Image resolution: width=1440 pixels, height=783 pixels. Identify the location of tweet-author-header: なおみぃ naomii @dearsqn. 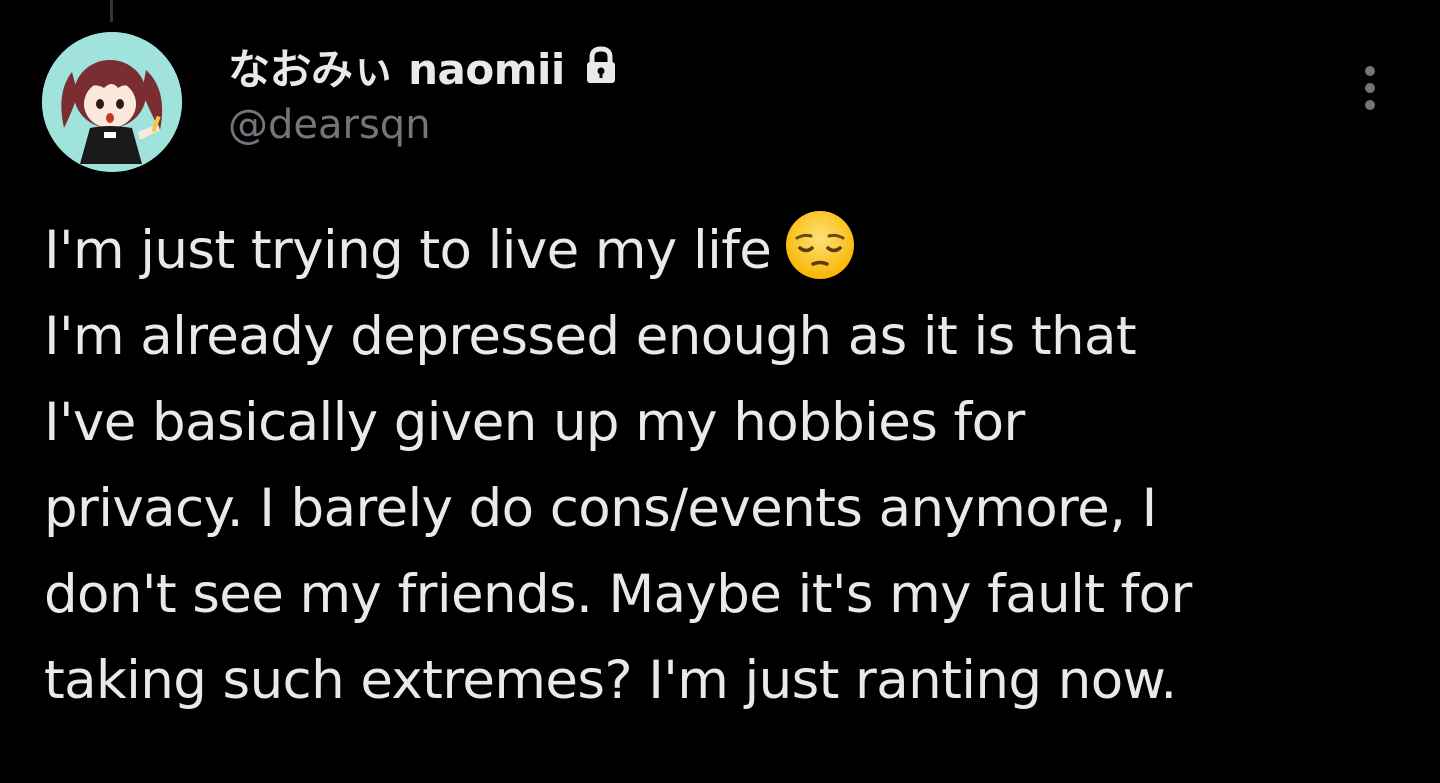
(423, 92).